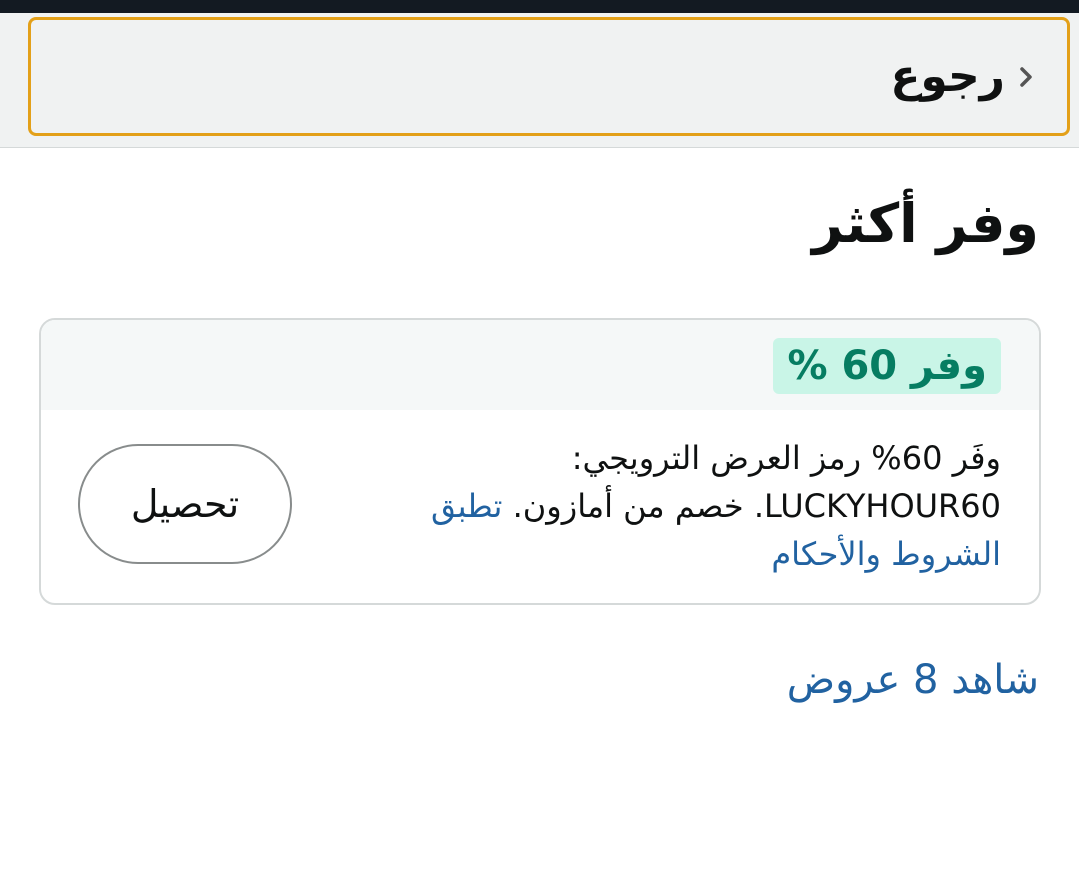 The image size is (1079, 871). I want to click on claim-button: تحصيل, so click(185, 504).